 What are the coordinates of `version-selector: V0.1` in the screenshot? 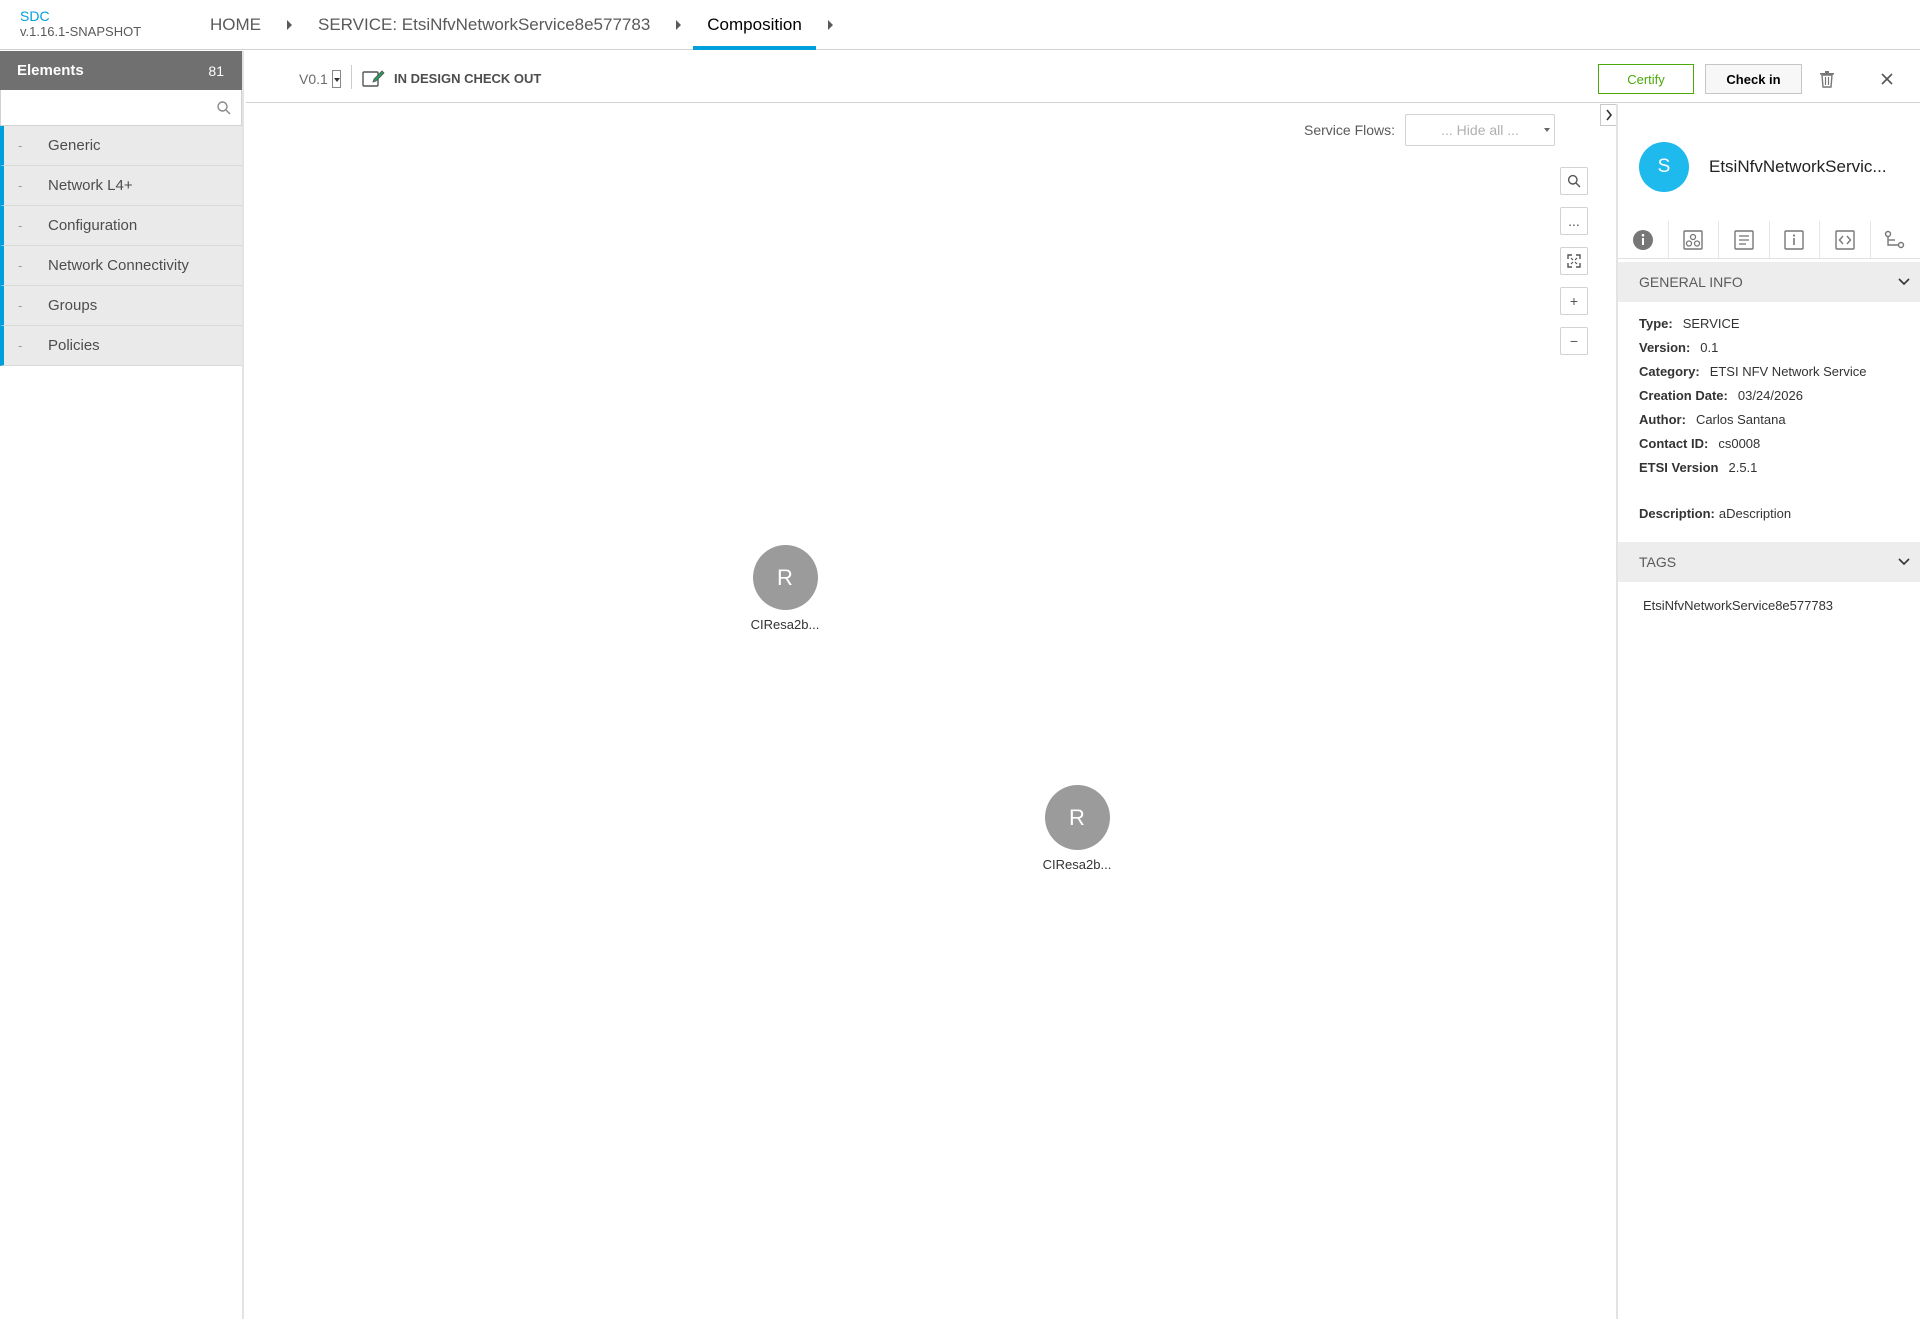 It's located at (320, 79).